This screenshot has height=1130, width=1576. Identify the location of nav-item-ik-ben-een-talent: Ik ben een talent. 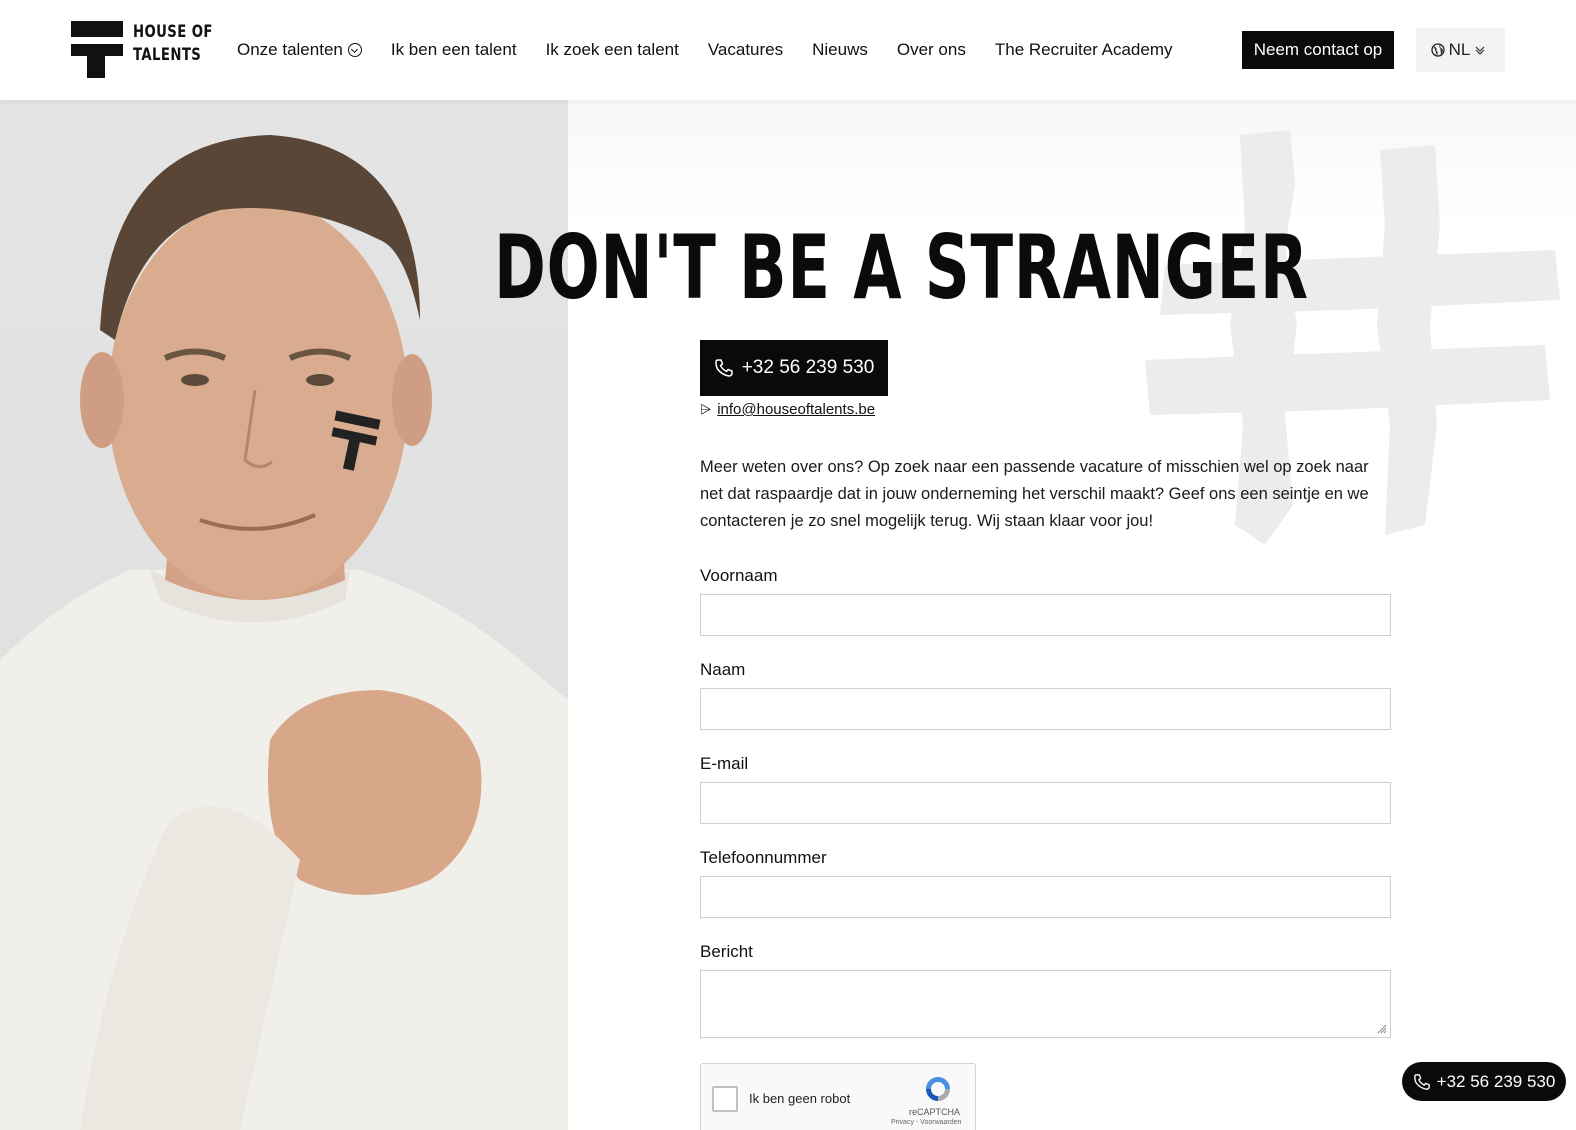
(454, 50).